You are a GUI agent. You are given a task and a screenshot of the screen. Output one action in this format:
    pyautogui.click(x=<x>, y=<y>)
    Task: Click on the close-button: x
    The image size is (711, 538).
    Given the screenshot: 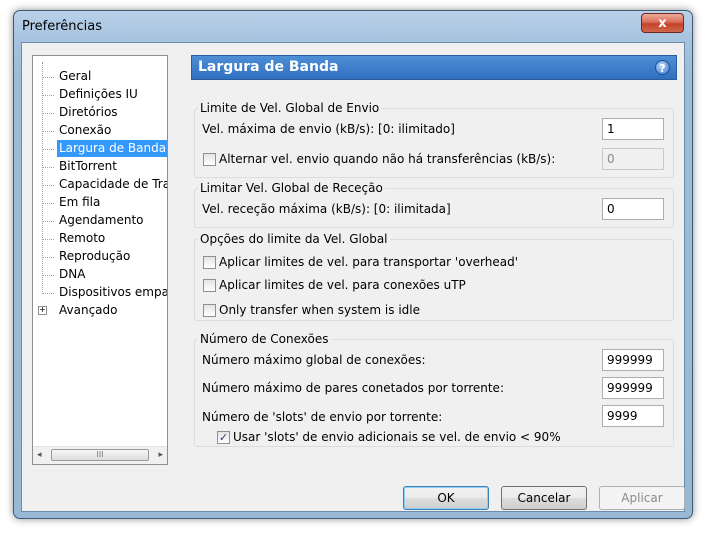 What is the action you would take?
    pyautogui.click(x=662, y=23)
    